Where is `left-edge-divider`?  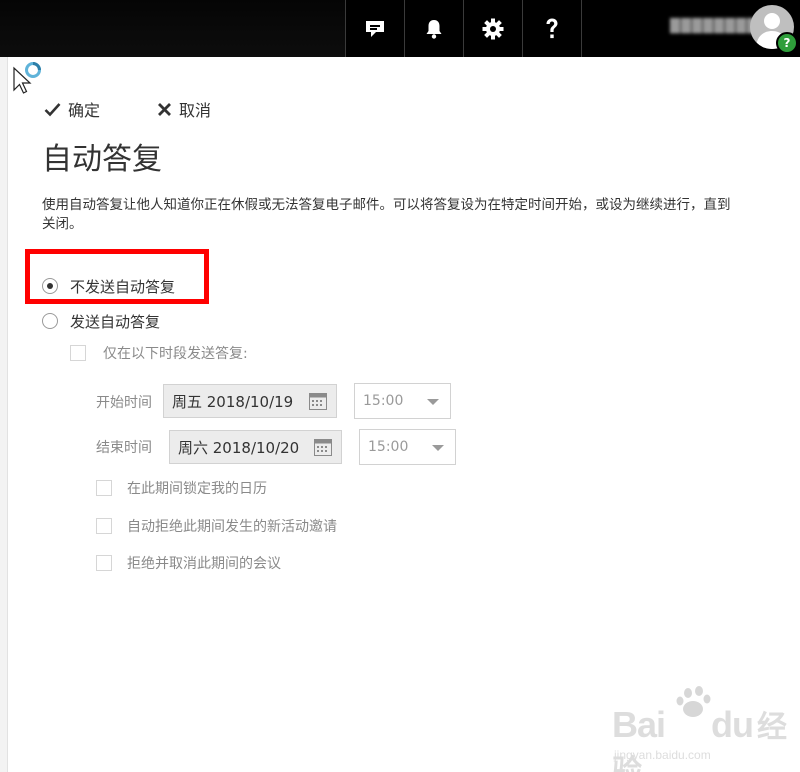
left-edge-divider is located at coordinates (4, 414).